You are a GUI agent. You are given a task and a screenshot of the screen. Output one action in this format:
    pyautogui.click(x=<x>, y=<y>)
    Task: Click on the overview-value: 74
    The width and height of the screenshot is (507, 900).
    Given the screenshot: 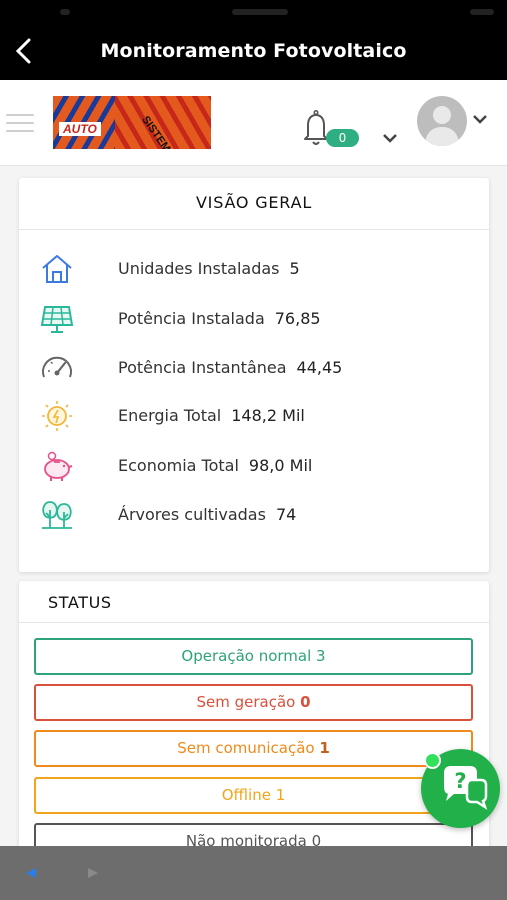 What is the action you would take?
    pyautogui.click(x=286, y=514)
    